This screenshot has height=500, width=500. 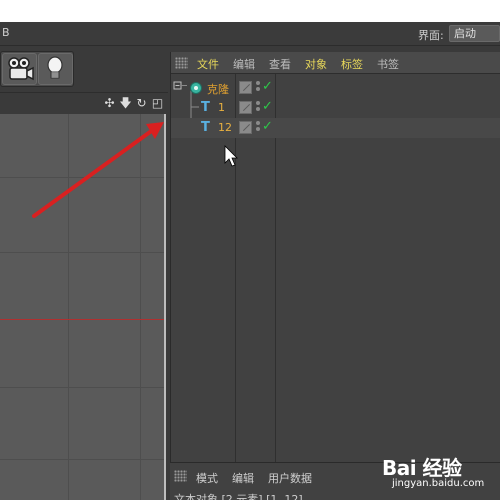 What do you see at coordinates (422, 468) in the screenshot?
I see `watermark-main: Bai 经验` at bounding box center [422, 468].